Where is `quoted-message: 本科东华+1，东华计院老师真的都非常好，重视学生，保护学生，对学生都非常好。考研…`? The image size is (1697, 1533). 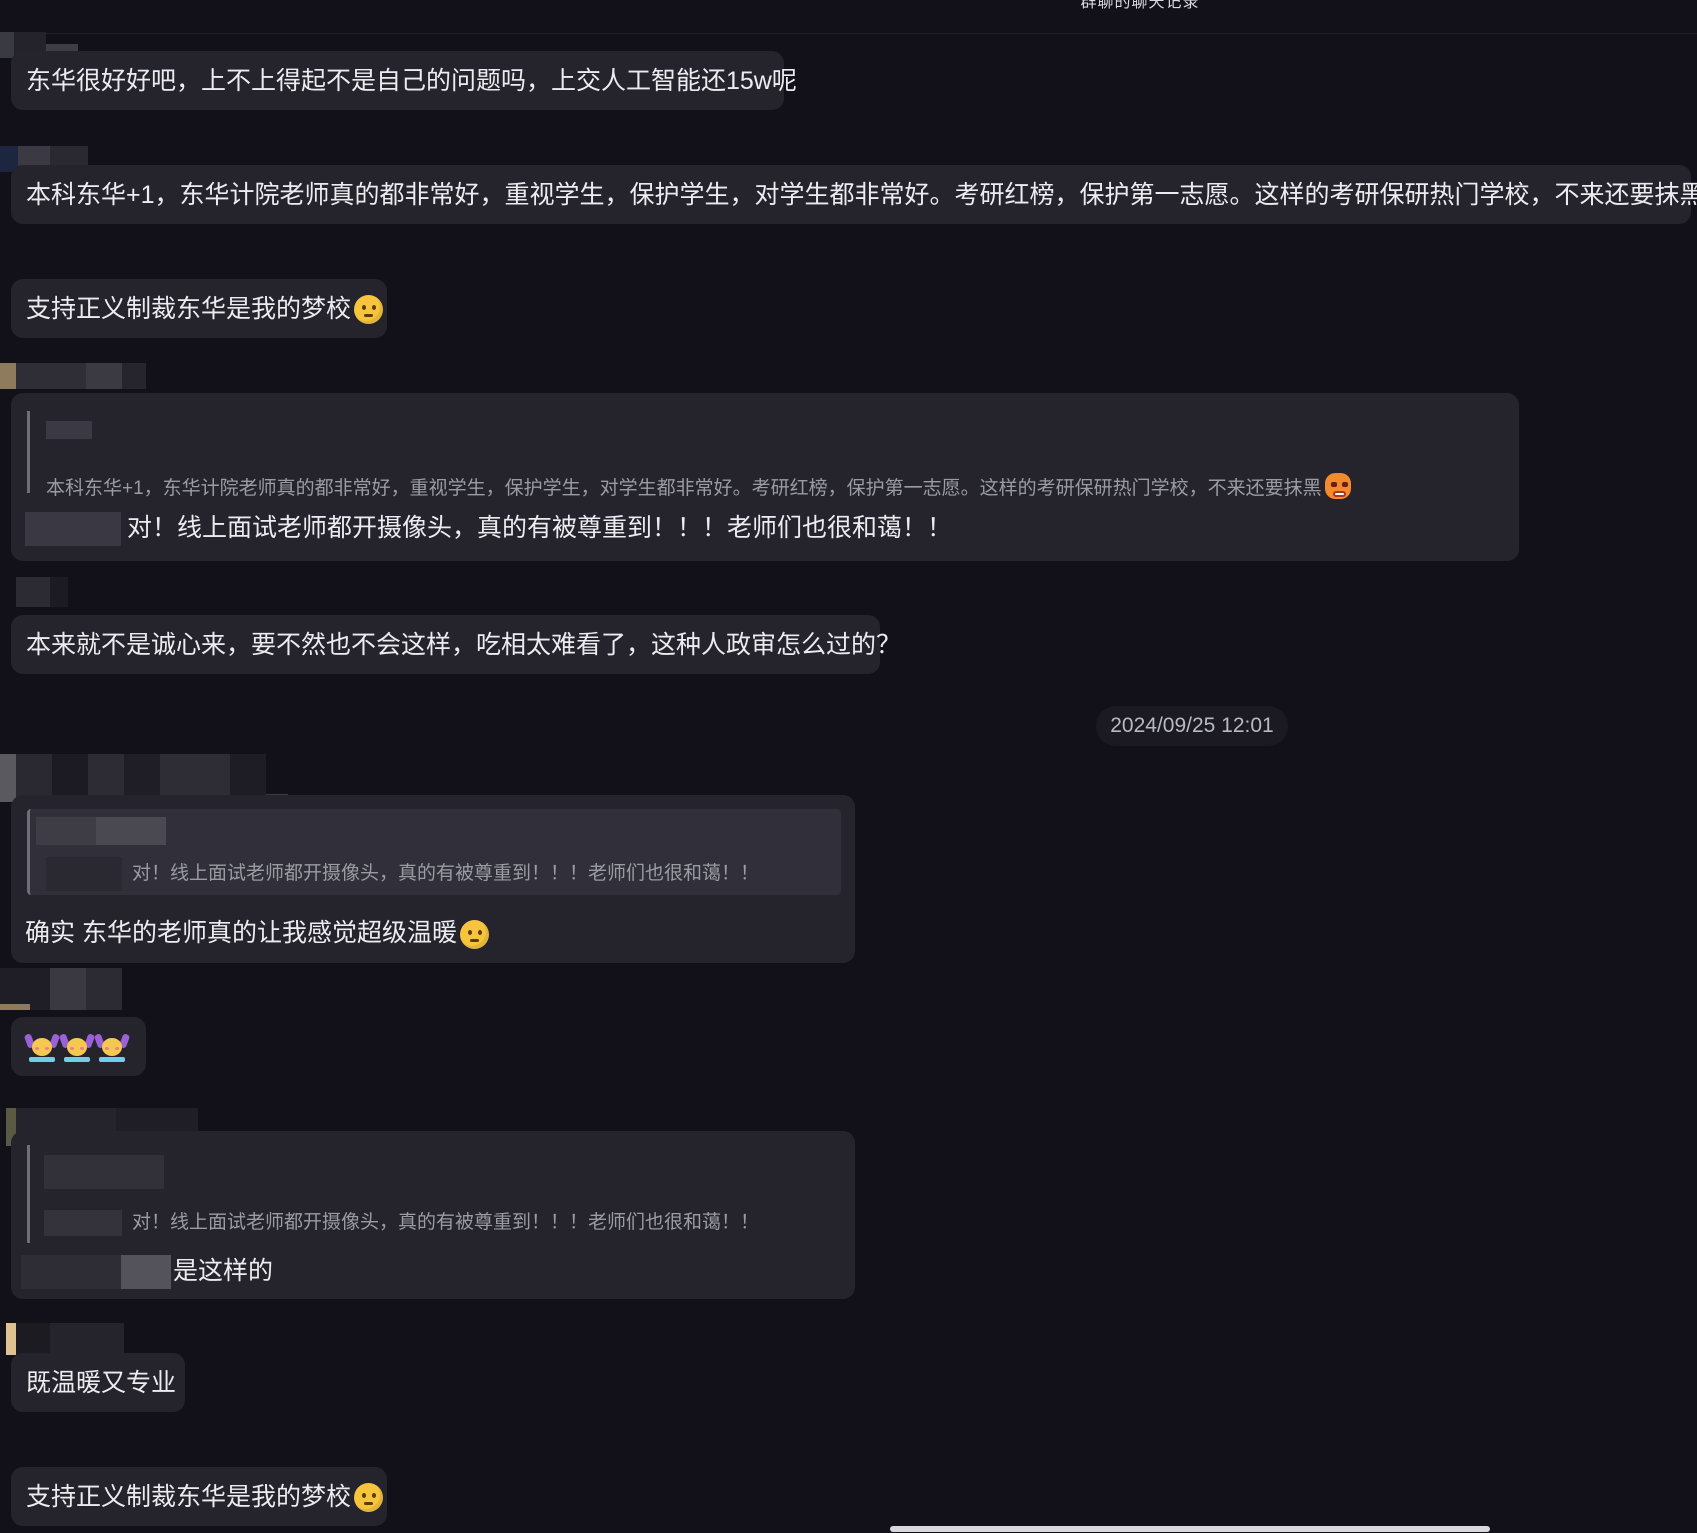 quoted-message: 本科东华+1，东华计院老师真的都非常好，重视学生，保护学生，对学生都非常好。考研… is located at coordinates (762, 455).